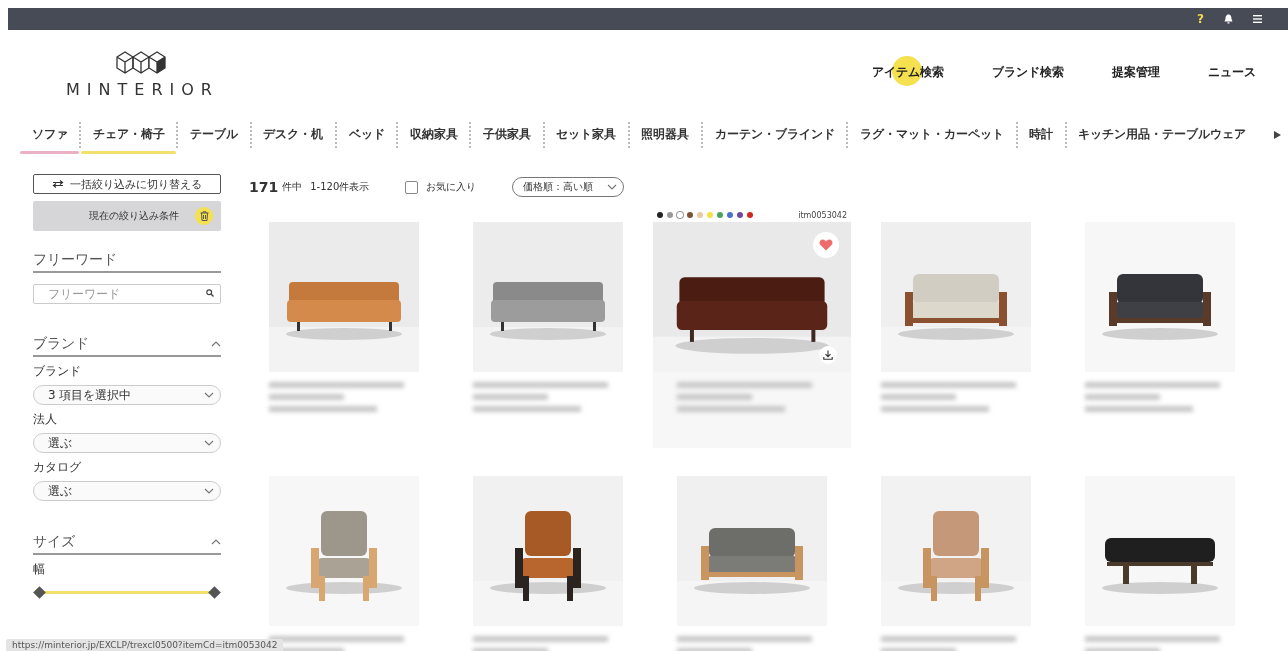 The width and height of the screenshot is (1288, 651). What do you see at coordinates (1228, 19) in the screenshot?
I see `bell-icon` at bounding box center [1228, 19].